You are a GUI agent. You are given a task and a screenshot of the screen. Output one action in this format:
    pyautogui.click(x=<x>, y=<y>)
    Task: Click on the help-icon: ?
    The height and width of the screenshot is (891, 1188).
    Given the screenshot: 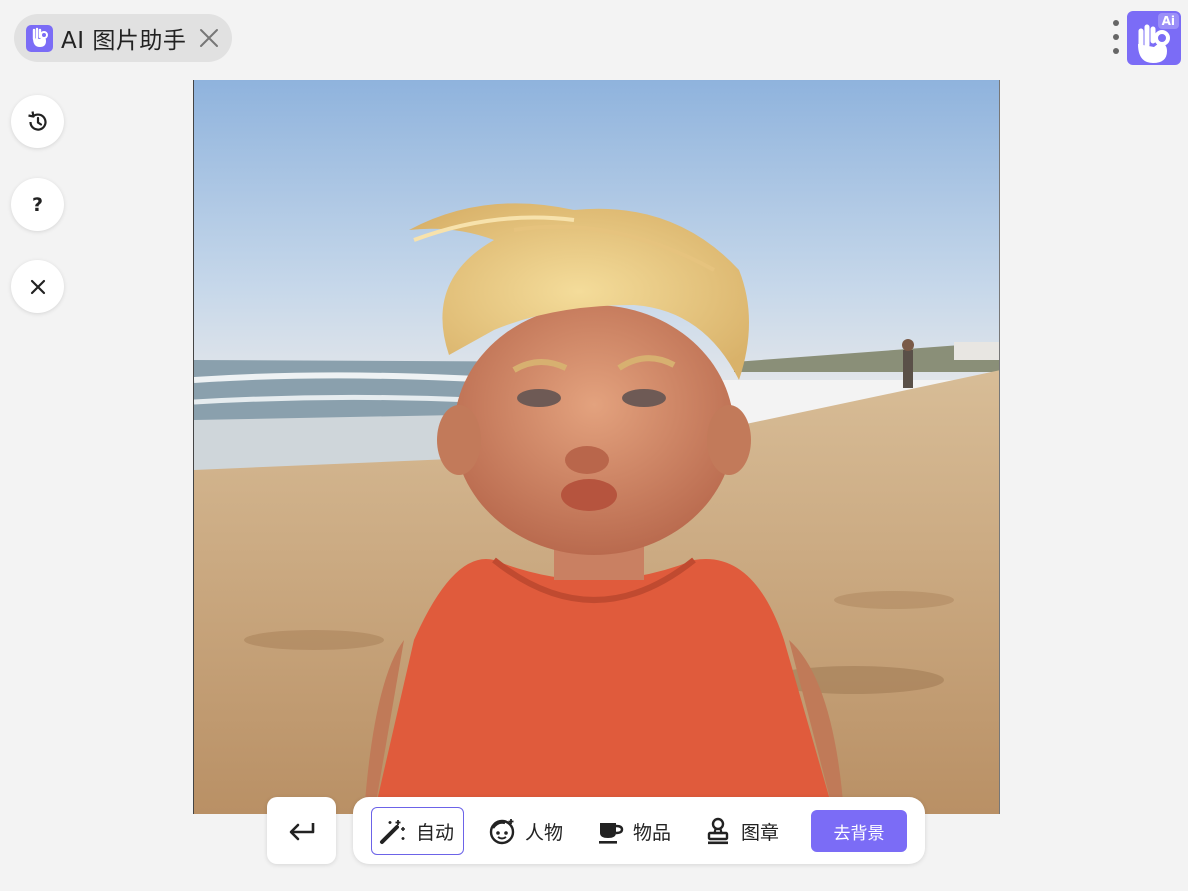 What is the action you would take?
    pyautogui.click(x=37, y=204)
    